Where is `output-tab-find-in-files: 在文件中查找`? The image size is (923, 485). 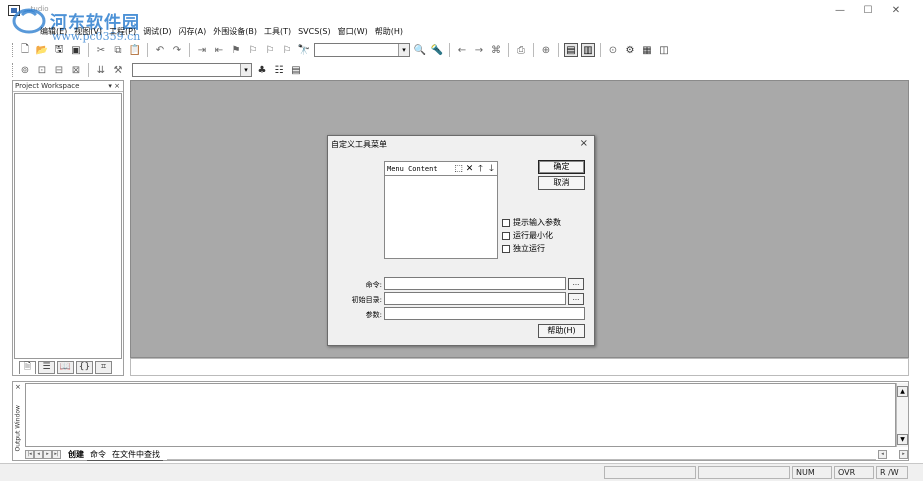 output-tab-find-in-files: 在文件中查找 is located at coordinates (136, 455).